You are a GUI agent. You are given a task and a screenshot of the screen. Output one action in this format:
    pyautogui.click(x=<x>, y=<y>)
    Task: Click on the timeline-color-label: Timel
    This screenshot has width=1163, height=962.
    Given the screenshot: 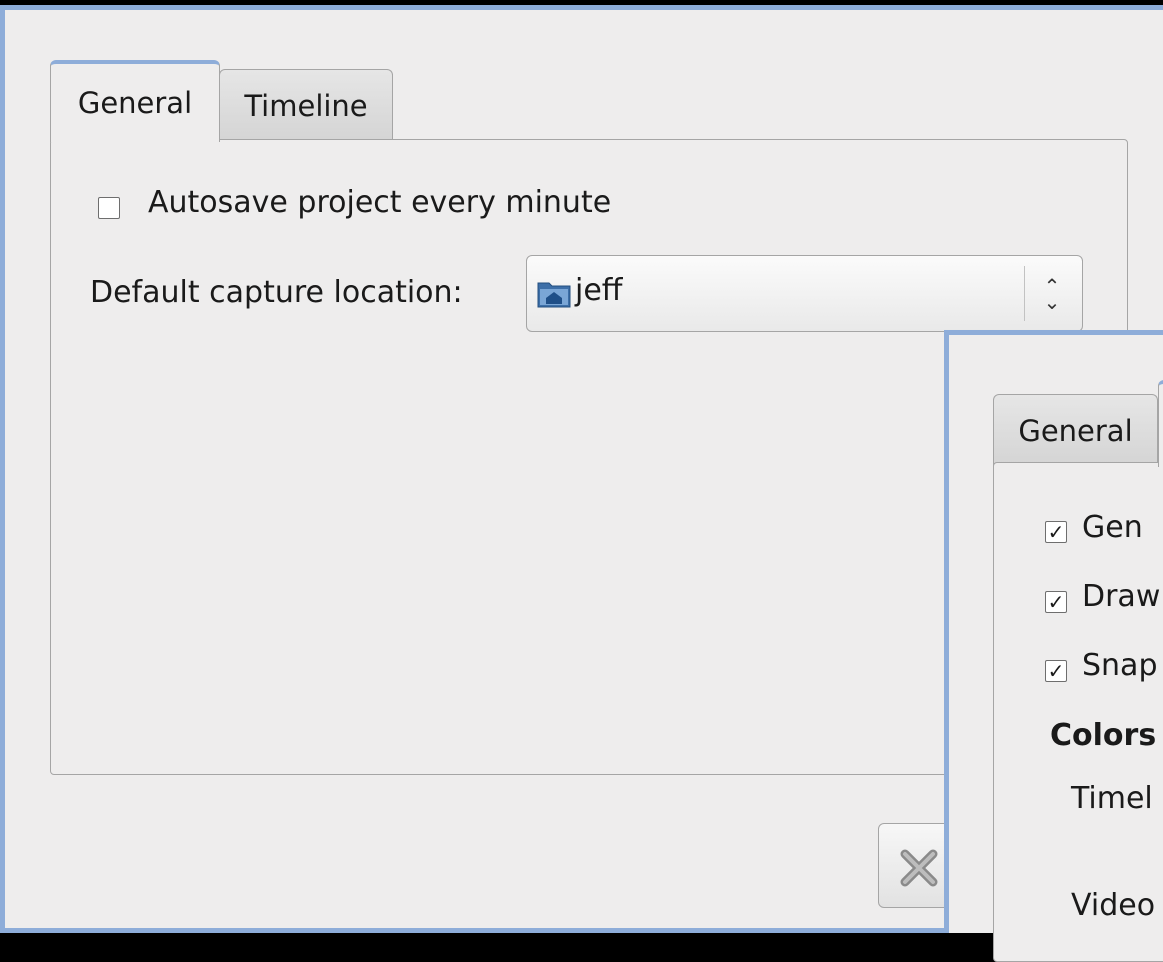 What is the action you would take?
    pyautogui.click(x=1112, y=798)
    